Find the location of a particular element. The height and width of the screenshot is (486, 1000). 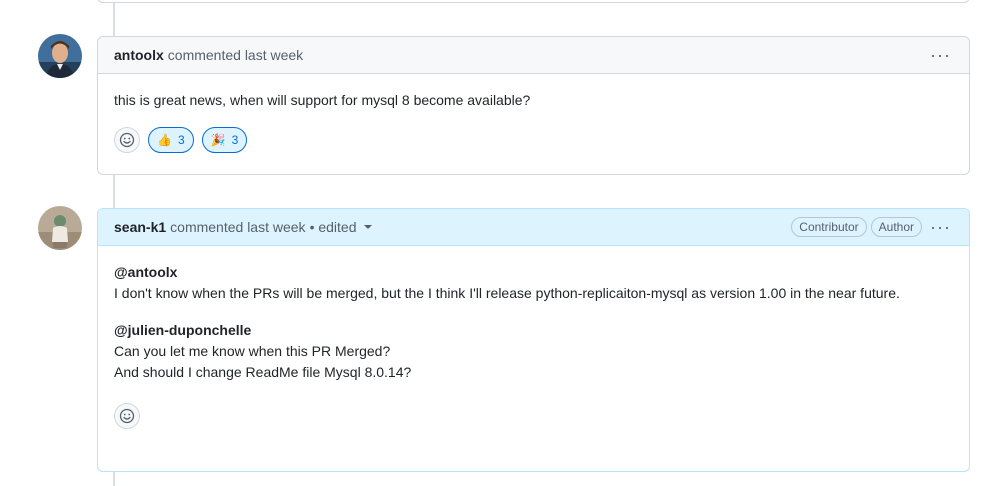

reaction-hooray: 🎉 3 is located at coordinates (224, 140).